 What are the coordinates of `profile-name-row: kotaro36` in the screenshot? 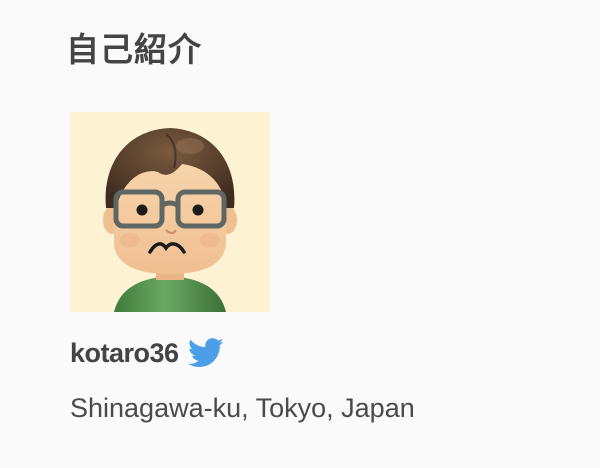 It's located at (147, 353).